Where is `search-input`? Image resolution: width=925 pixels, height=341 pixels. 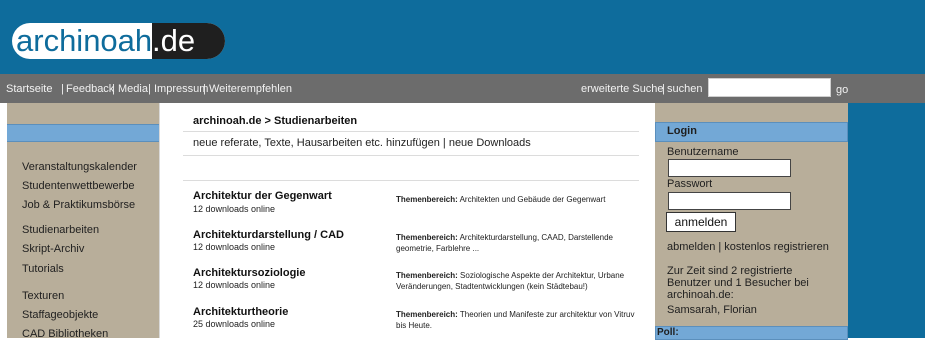 search-input is located at coordinates (769, 87).